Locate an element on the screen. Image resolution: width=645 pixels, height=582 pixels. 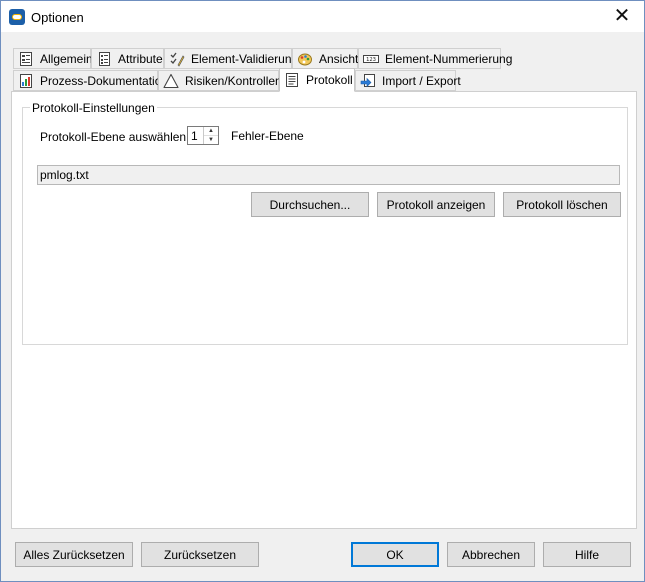
help-button: Hilfe is located at coordinates (587, 554).